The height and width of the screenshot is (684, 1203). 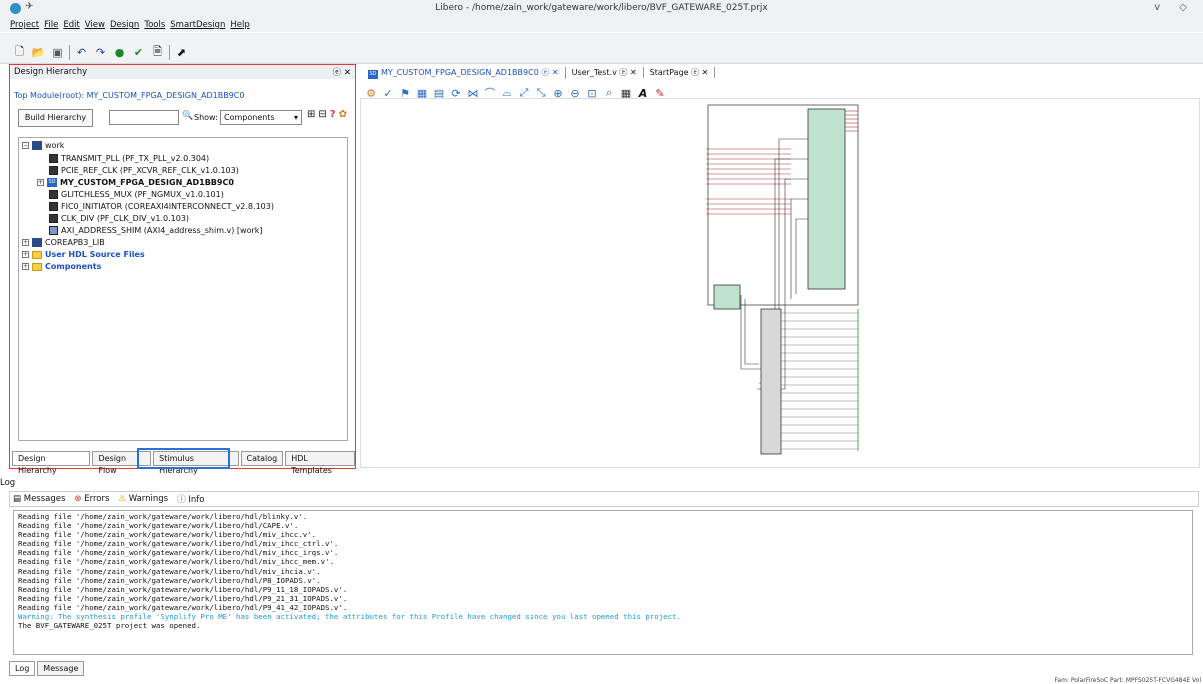 What do you see at coordinates (143, 499) in the screenshot?
I see `filter-warnings: ⚠ Warnings` at bounding box center [143, 499].